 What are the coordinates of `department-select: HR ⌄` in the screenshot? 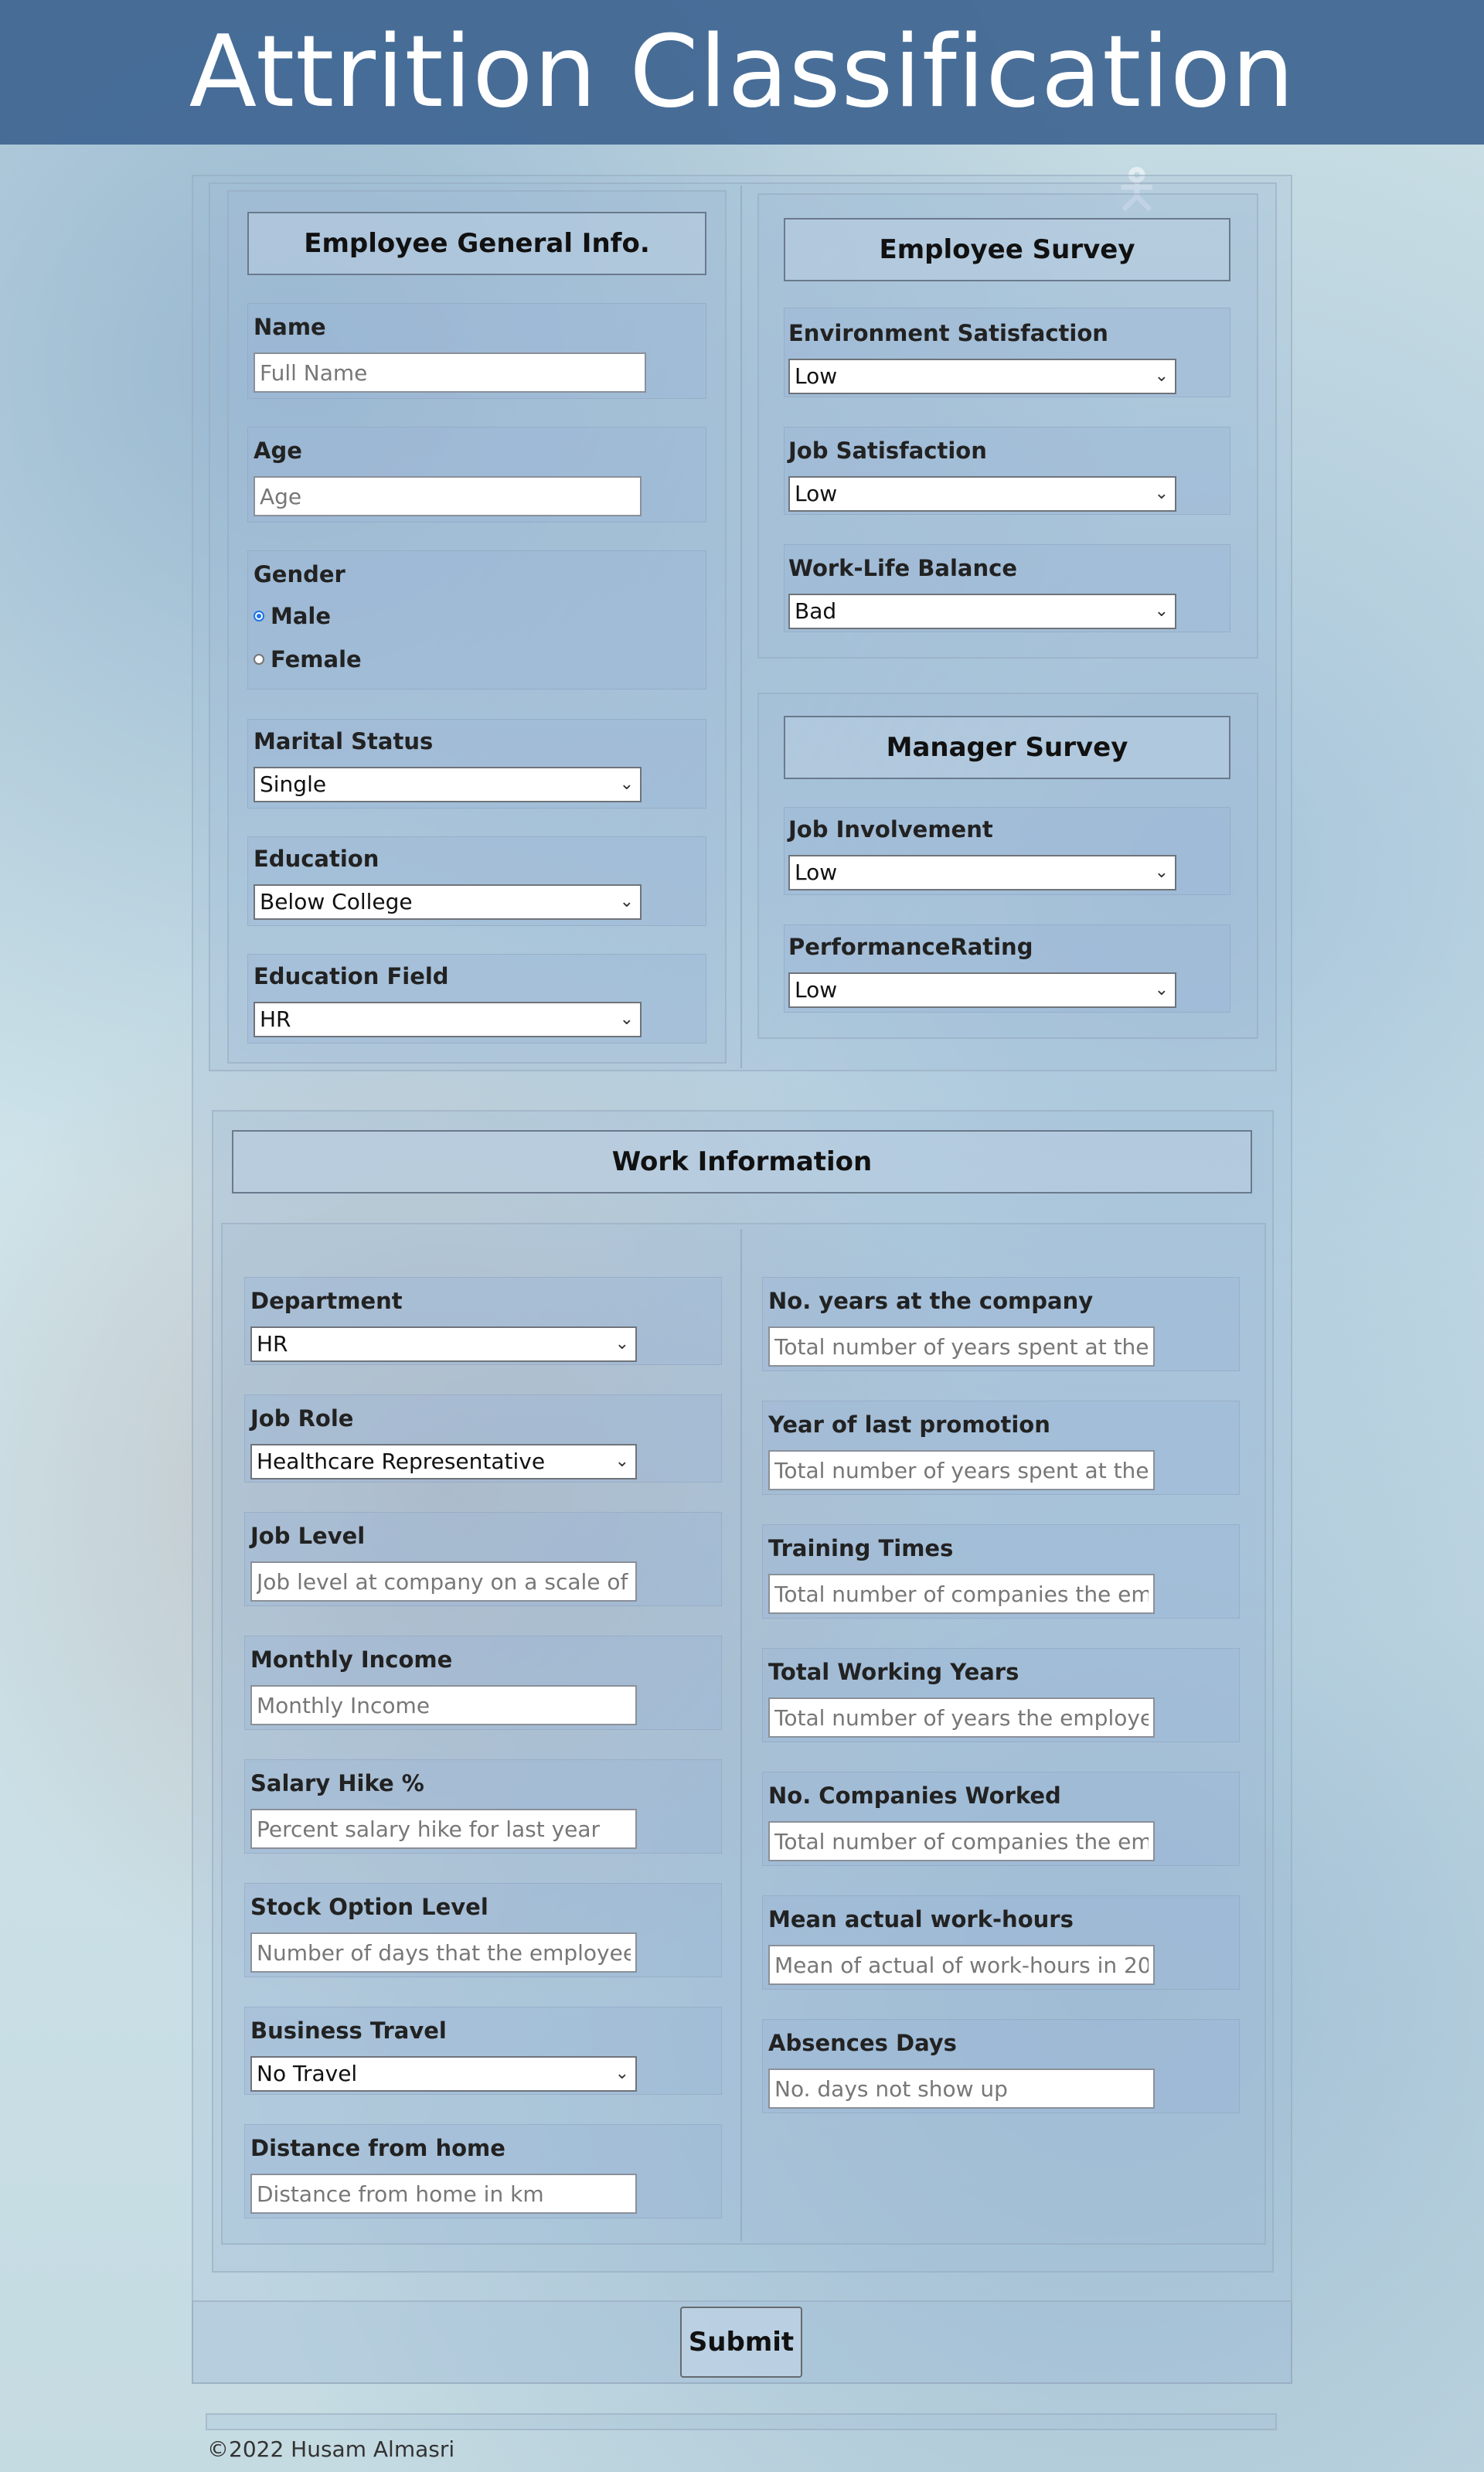 It's located at (443, 1344).